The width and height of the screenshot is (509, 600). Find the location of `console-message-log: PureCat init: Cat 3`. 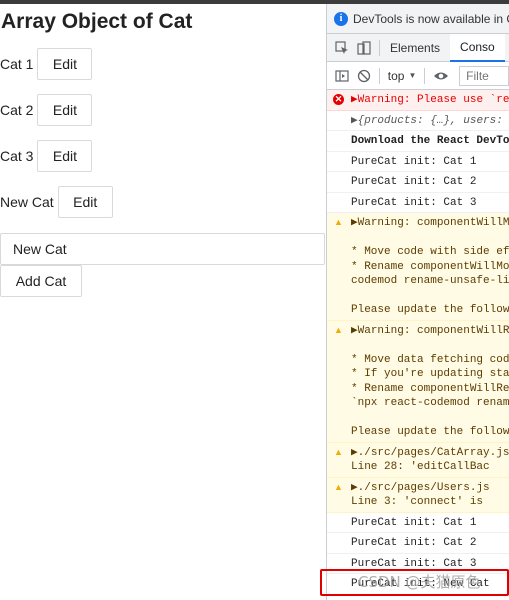

console-message-log: PureCat init: Cat 3 is located at coordinates (418, 203).